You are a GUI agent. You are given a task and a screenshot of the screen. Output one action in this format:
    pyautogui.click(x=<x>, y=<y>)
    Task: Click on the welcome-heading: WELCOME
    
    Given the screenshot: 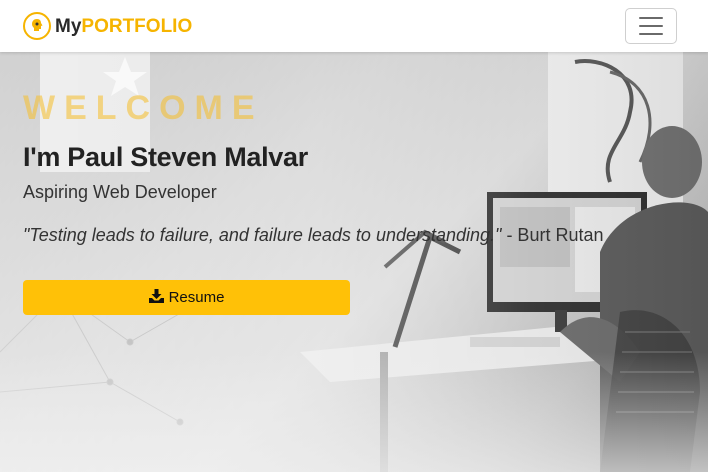 What is the action you would take?
    pyautogui.click(x=143, y=108)
    